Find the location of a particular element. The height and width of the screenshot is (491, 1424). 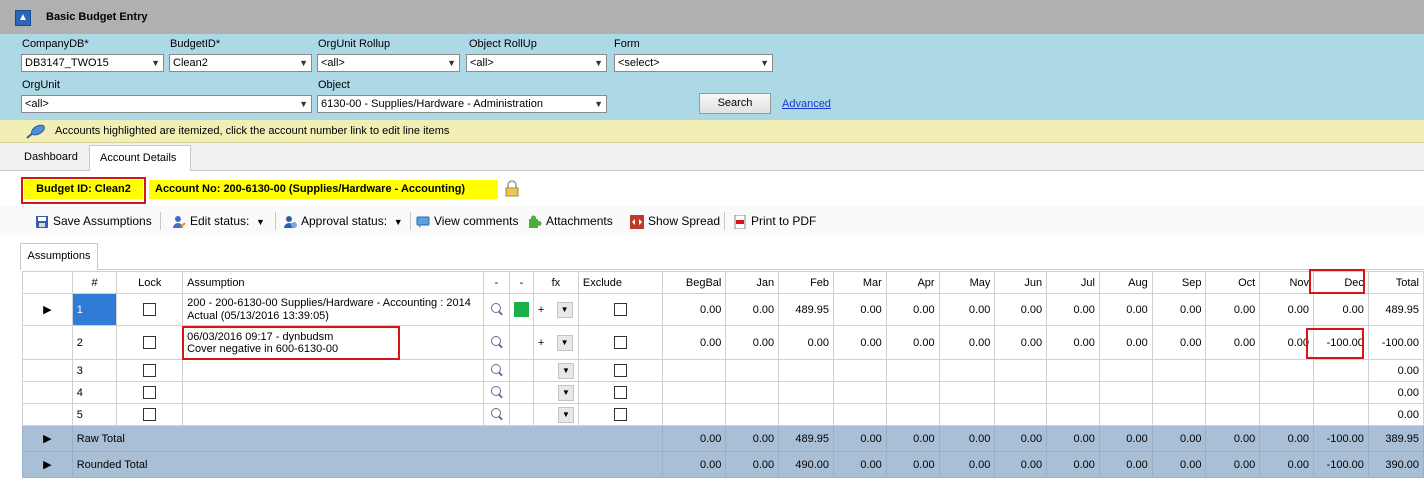

jul-cell is located at coordinates (1073, 414).